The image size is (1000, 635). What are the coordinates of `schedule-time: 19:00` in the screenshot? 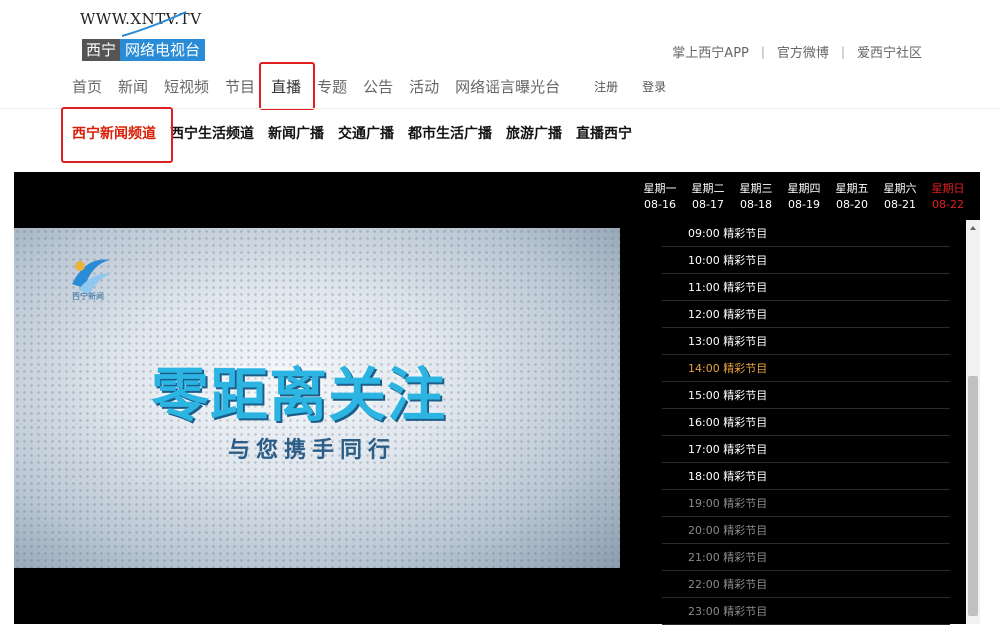 It's located at (704, 503).